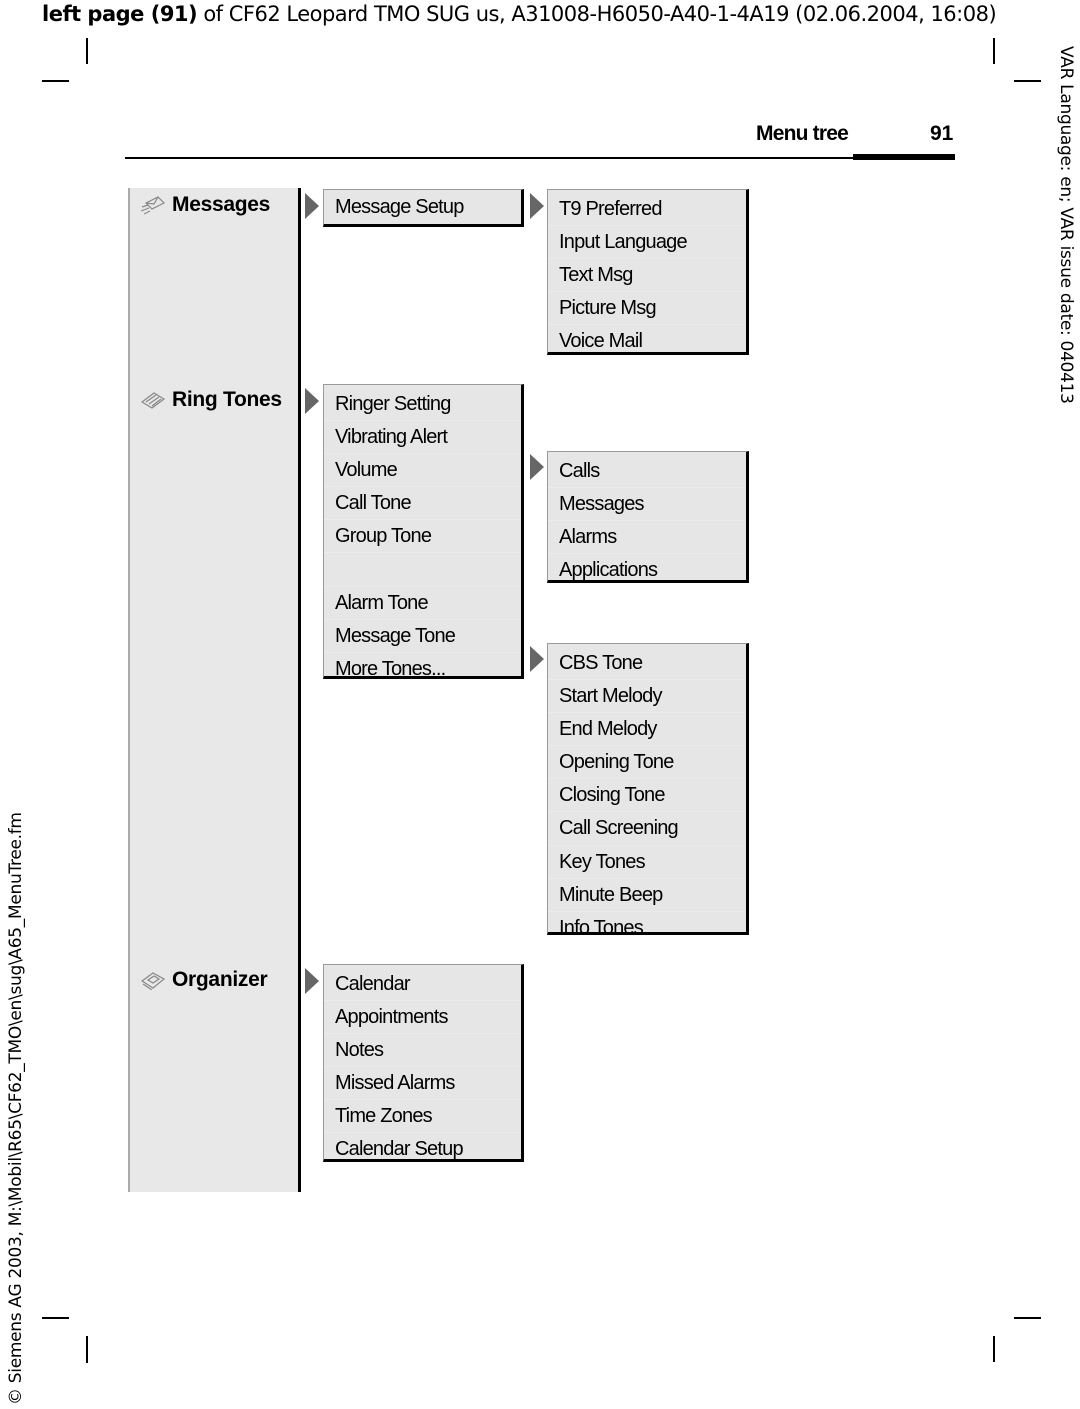  What do you see at coordinates (647, 243) in the screenshot?
I see `menu-item: Input Language` at bounding box center [647, 243].